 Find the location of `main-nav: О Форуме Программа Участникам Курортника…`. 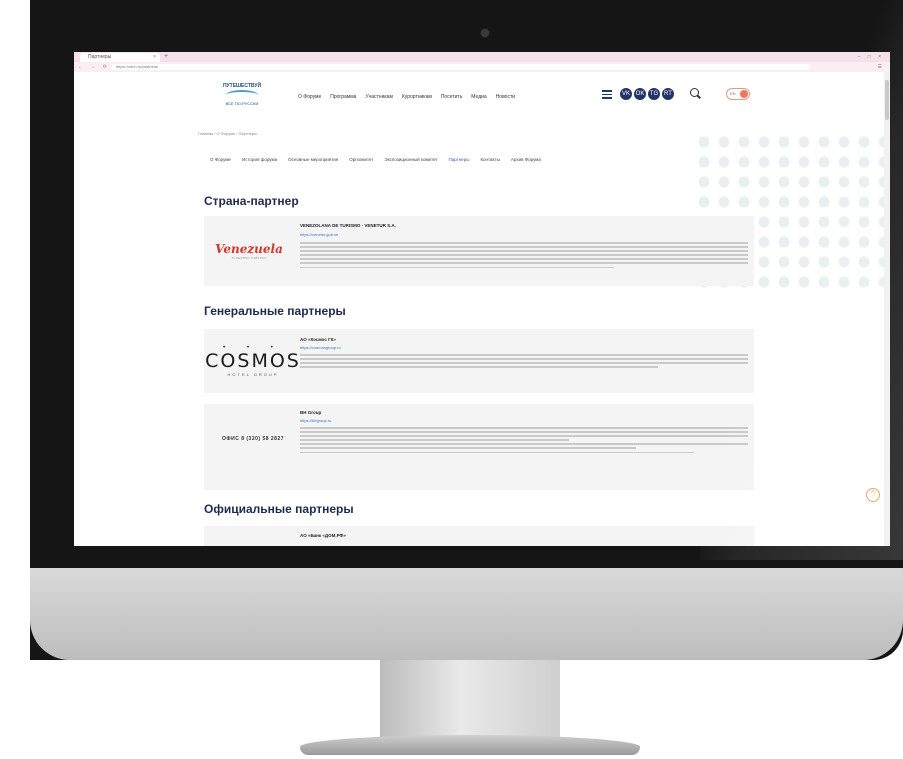

main-nav: О Форуме Программа Участникам Курортника… is located at coordinates (406, 97).